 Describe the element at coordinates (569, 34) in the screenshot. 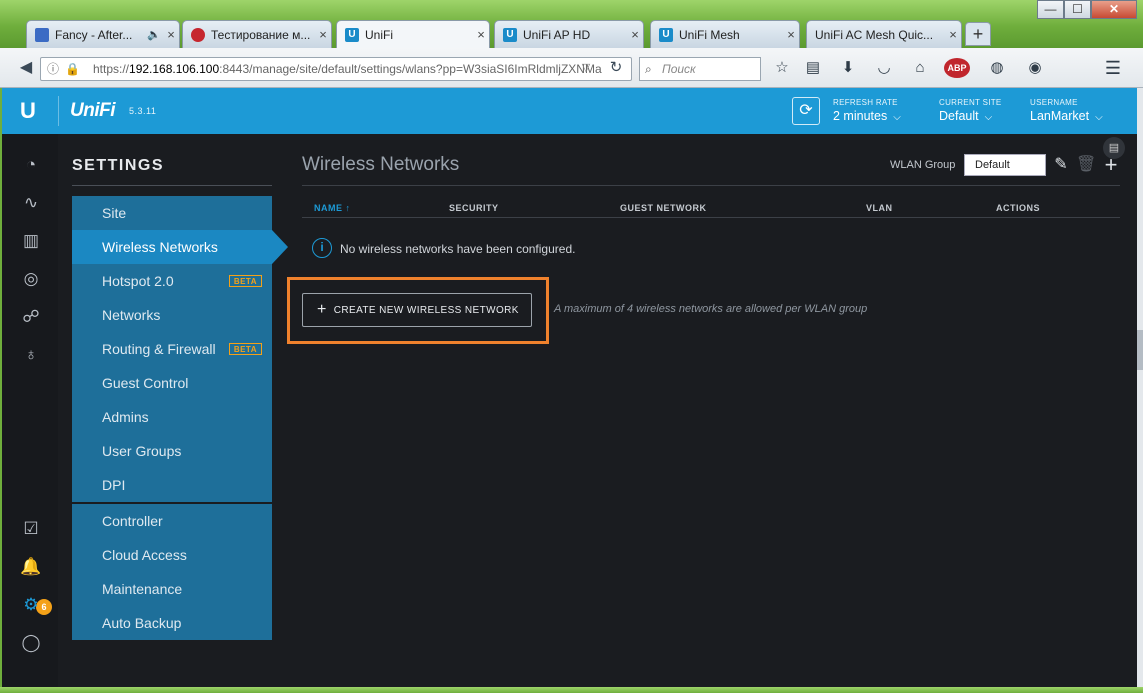

I see `browser-tab: U UniFi AP HD ×` at that location.